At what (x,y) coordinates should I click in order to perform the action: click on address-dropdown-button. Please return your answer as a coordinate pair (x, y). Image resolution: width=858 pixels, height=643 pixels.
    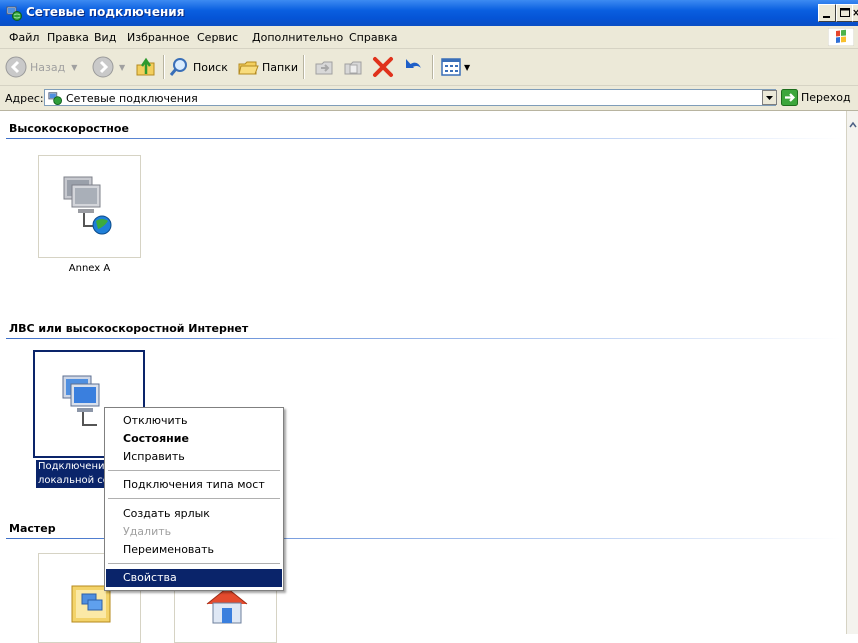
    Looking at the image, I should click on (769, 97).